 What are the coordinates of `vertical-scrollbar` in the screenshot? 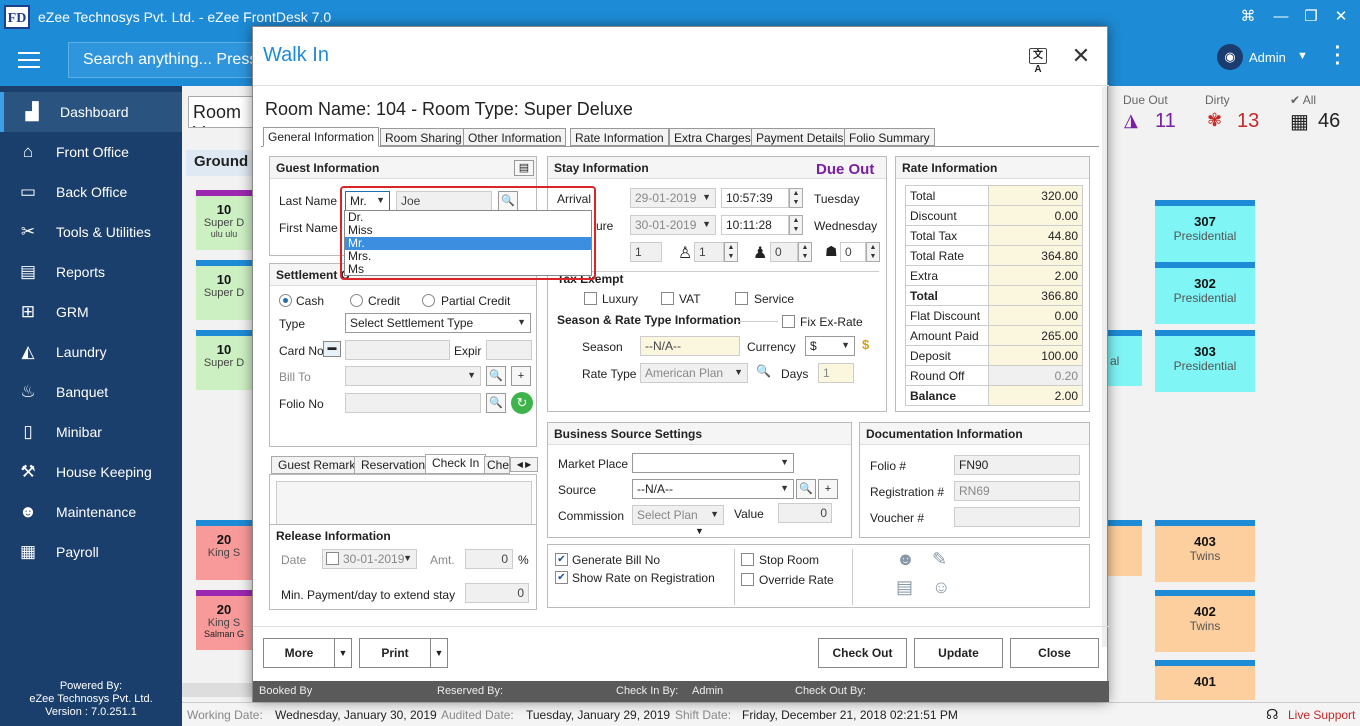 It's located at (1104, 367).